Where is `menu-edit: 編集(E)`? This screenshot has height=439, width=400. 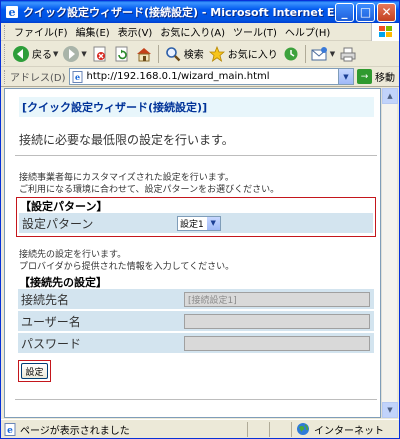 menu-edit: 編集(E) is located at coordinates (93, 31).